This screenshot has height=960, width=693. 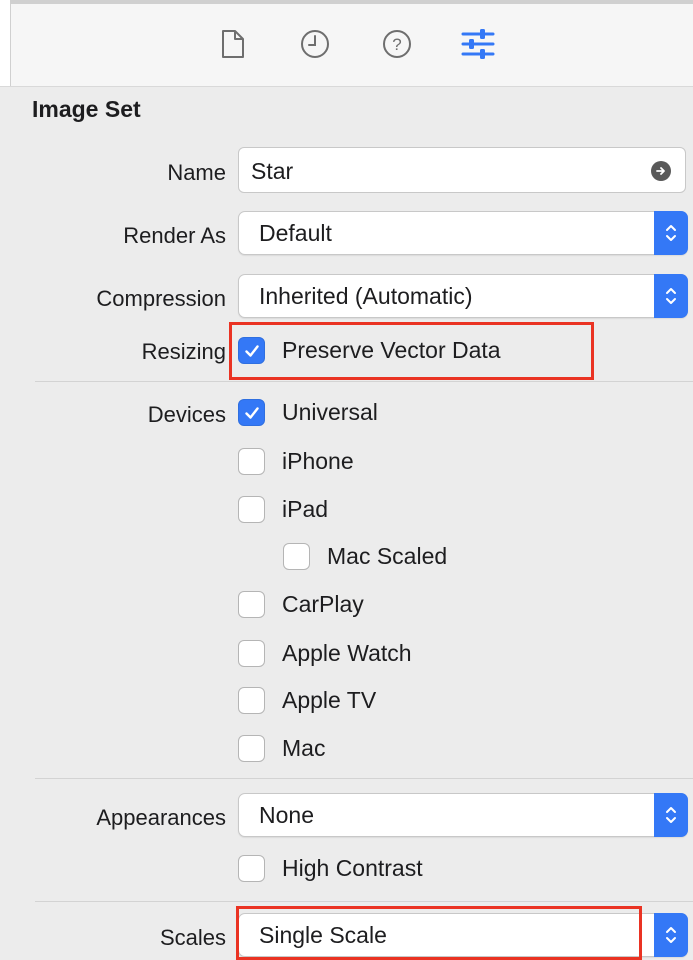 I want to click on checkbox-checked, so click(x=251, y=412).